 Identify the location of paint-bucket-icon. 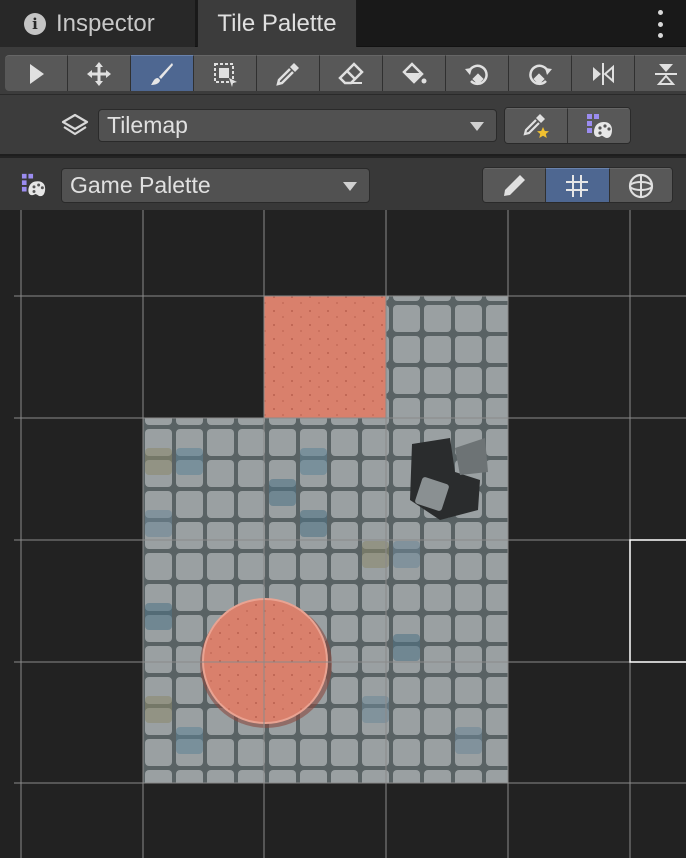
(414, 72).